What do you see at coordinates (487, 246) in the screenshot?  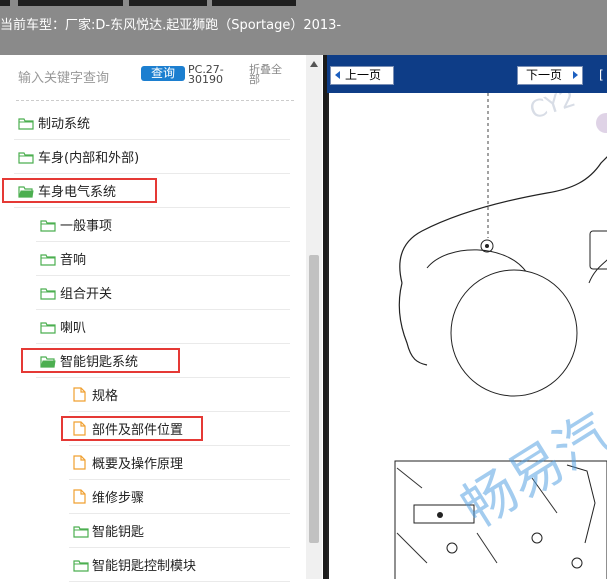 I see `antenna-marker-dot` at bounding box center [487, 246].